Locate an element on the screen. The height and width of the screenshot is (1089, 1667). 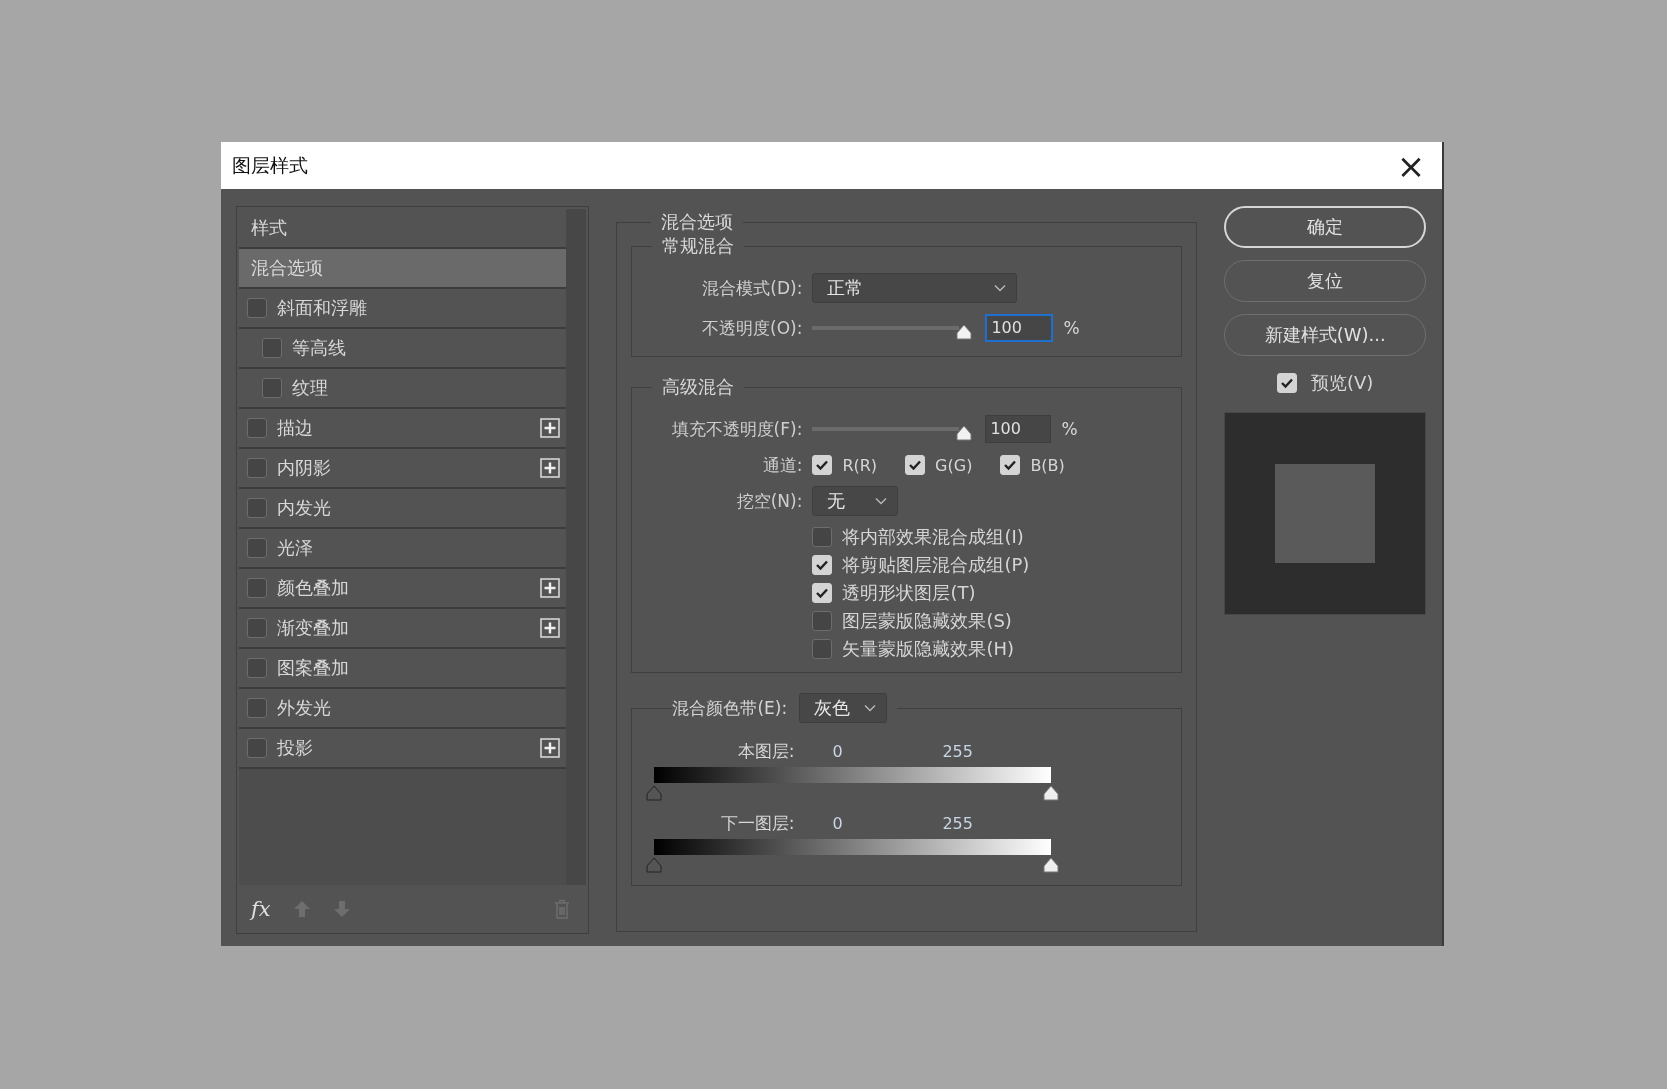
style-list-item: 斜面和浮雕 is located at coordinates (402, 309).